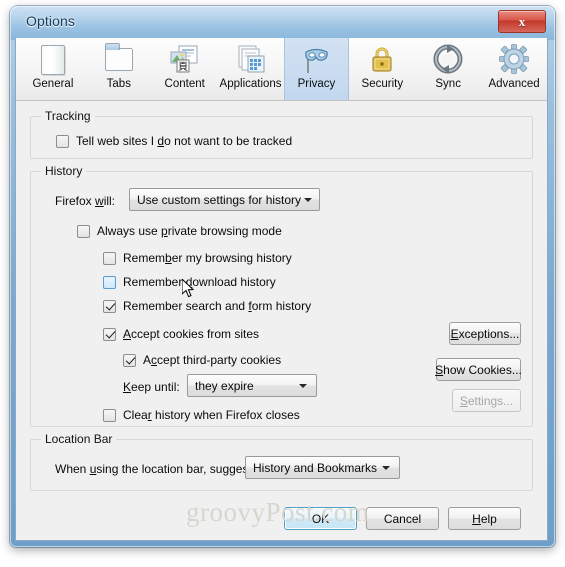  I want to click on history-mode-value: Use custom settings for history, so click(219, 199).